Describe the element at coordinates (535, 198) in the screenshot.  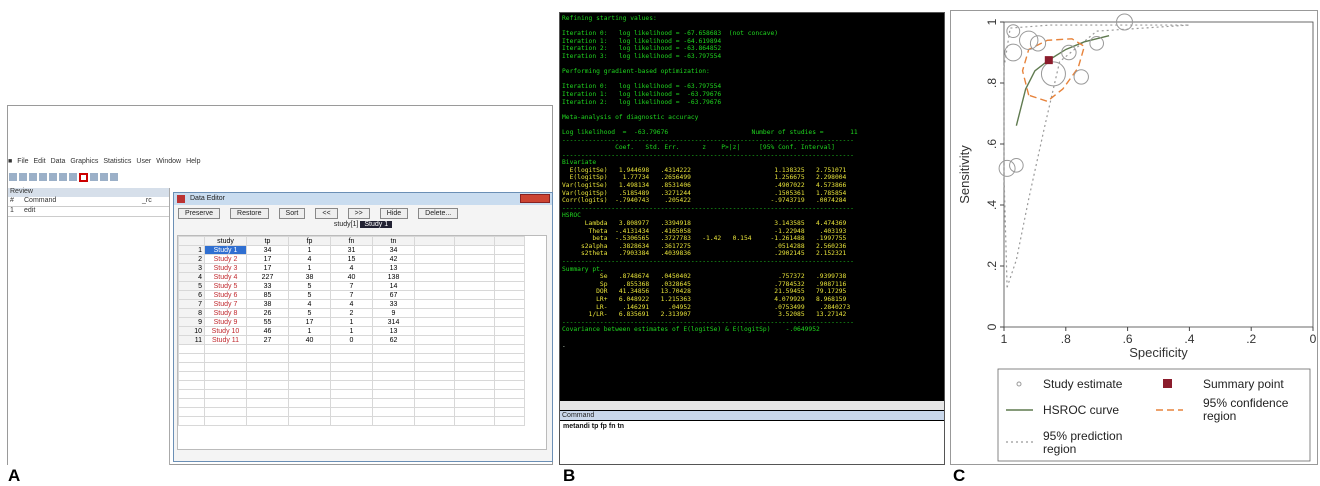
I see `window-controls-icon` at that location.